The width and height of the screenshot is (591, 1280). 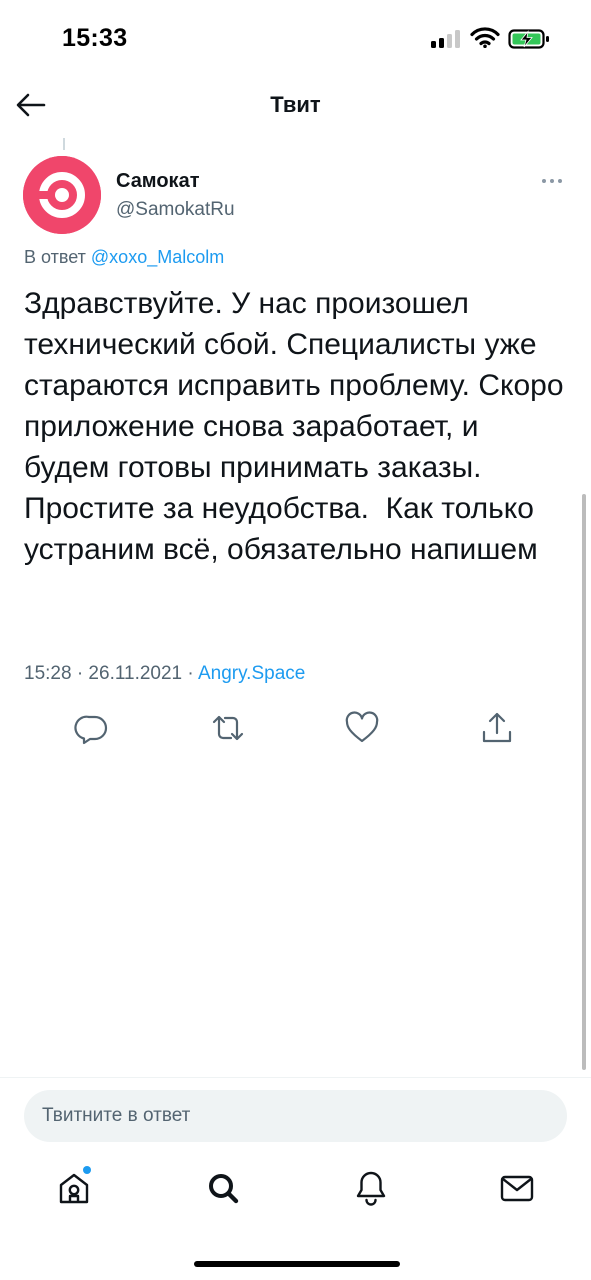 I want to click on page-title: Твит, so click(x=295, y=104).